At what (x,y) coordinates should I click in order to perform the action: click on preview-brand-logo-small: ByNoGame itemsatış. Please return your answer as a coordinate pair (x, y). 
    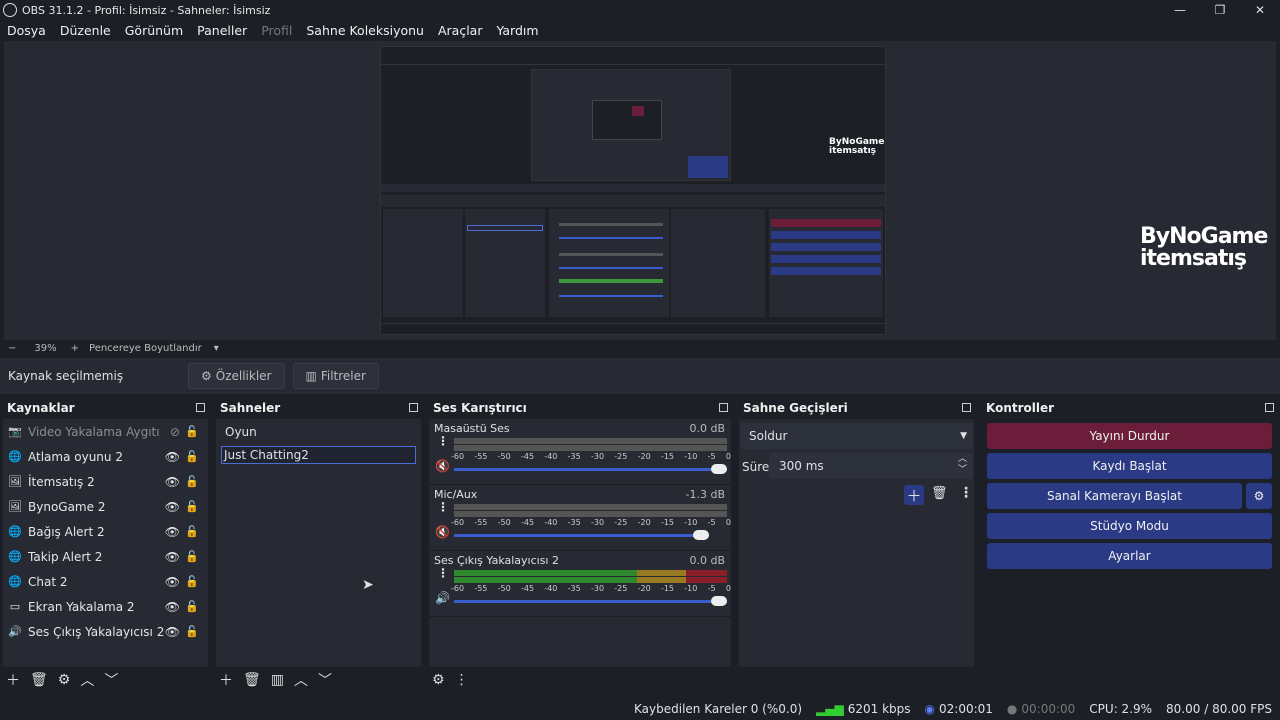
    Looking at the image, I should click on (857, 146).